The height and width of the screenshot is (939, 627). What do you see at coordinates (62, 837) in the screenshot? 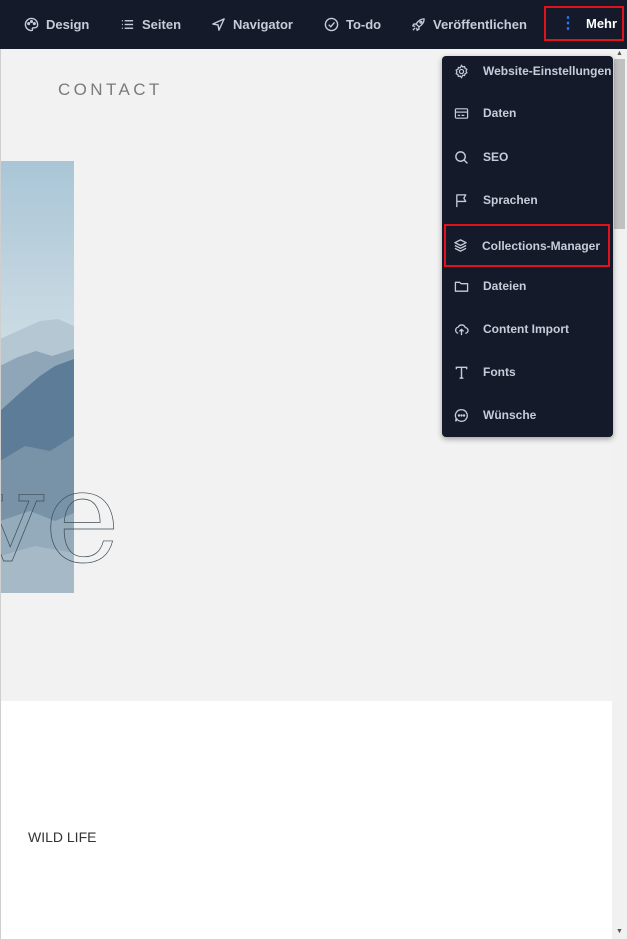
I see `wild-life-heading: WILD LIFE` at bounding box center [62, 837].